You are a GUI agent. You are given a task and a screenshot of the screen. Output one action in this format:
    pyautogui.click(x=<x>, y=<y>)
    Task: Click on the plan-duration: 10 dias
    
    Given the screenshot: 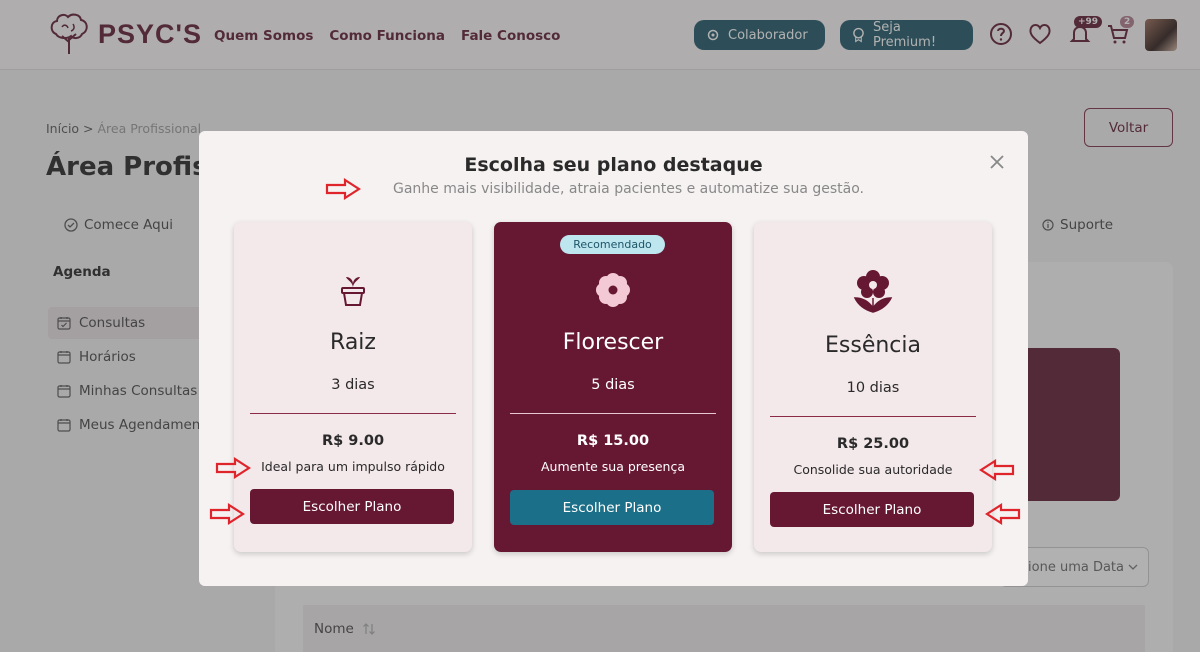 What is the action you would take?
    pyautogui.click(x=873, y=388)
    